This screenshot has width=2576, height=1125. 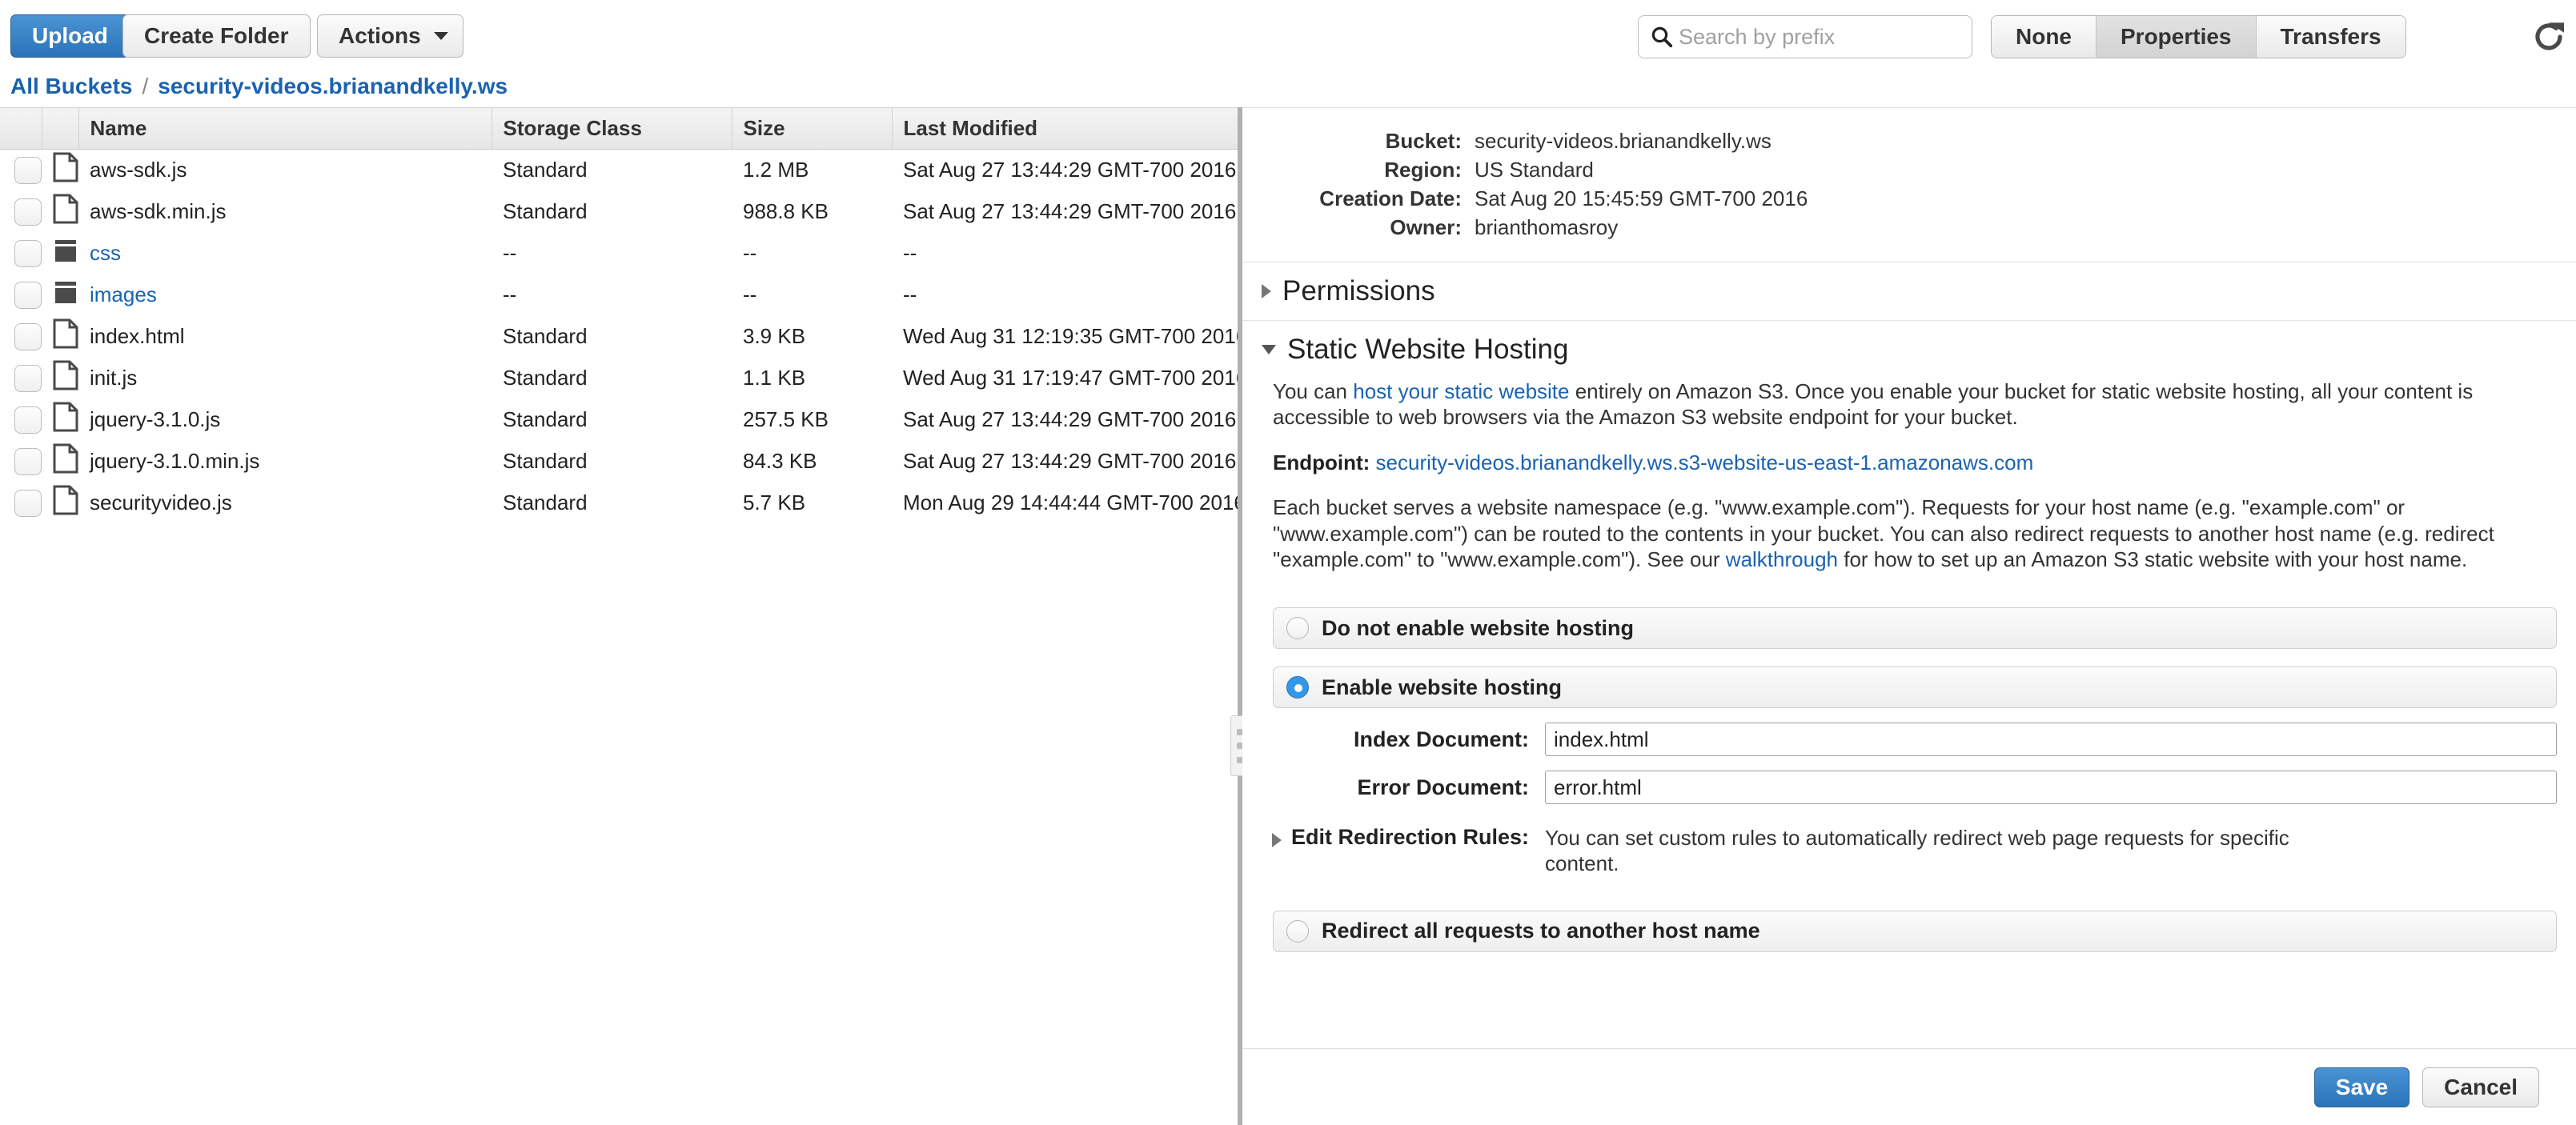 What do you see at coordinates (285, 295) in the screenshot?
I see `cell-name: images` at bounding box center [285, 295].